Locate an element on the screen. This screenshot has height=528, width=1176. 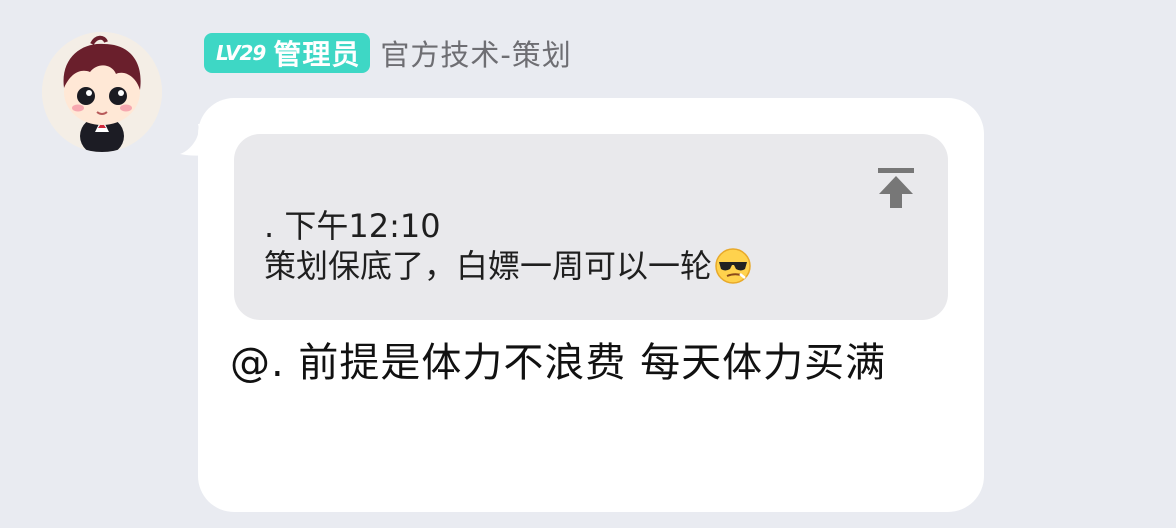
cartoon-boy-avatar-icon is located at coordinates (102, 92).